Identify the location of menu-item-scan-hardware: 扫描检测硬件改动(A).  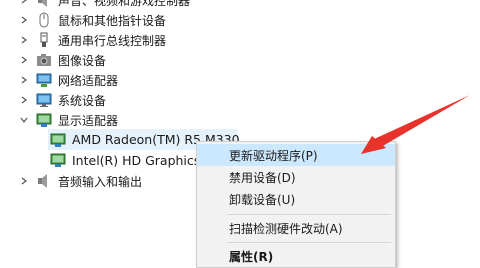
(296, 228).